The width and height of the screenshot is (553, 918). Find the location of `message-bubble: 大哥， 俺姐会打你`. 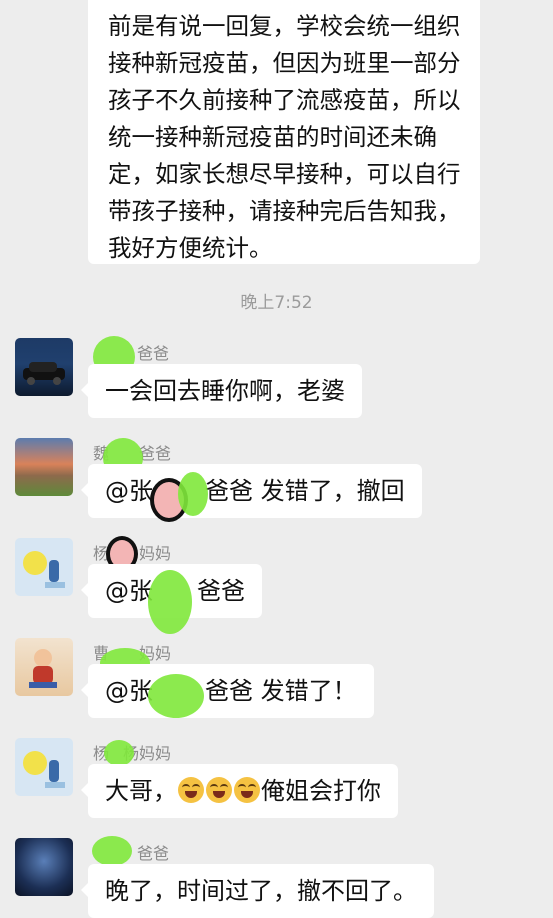

message-bubble: 大哥， 俺姐会打你 is located at coordinates (239, 791).